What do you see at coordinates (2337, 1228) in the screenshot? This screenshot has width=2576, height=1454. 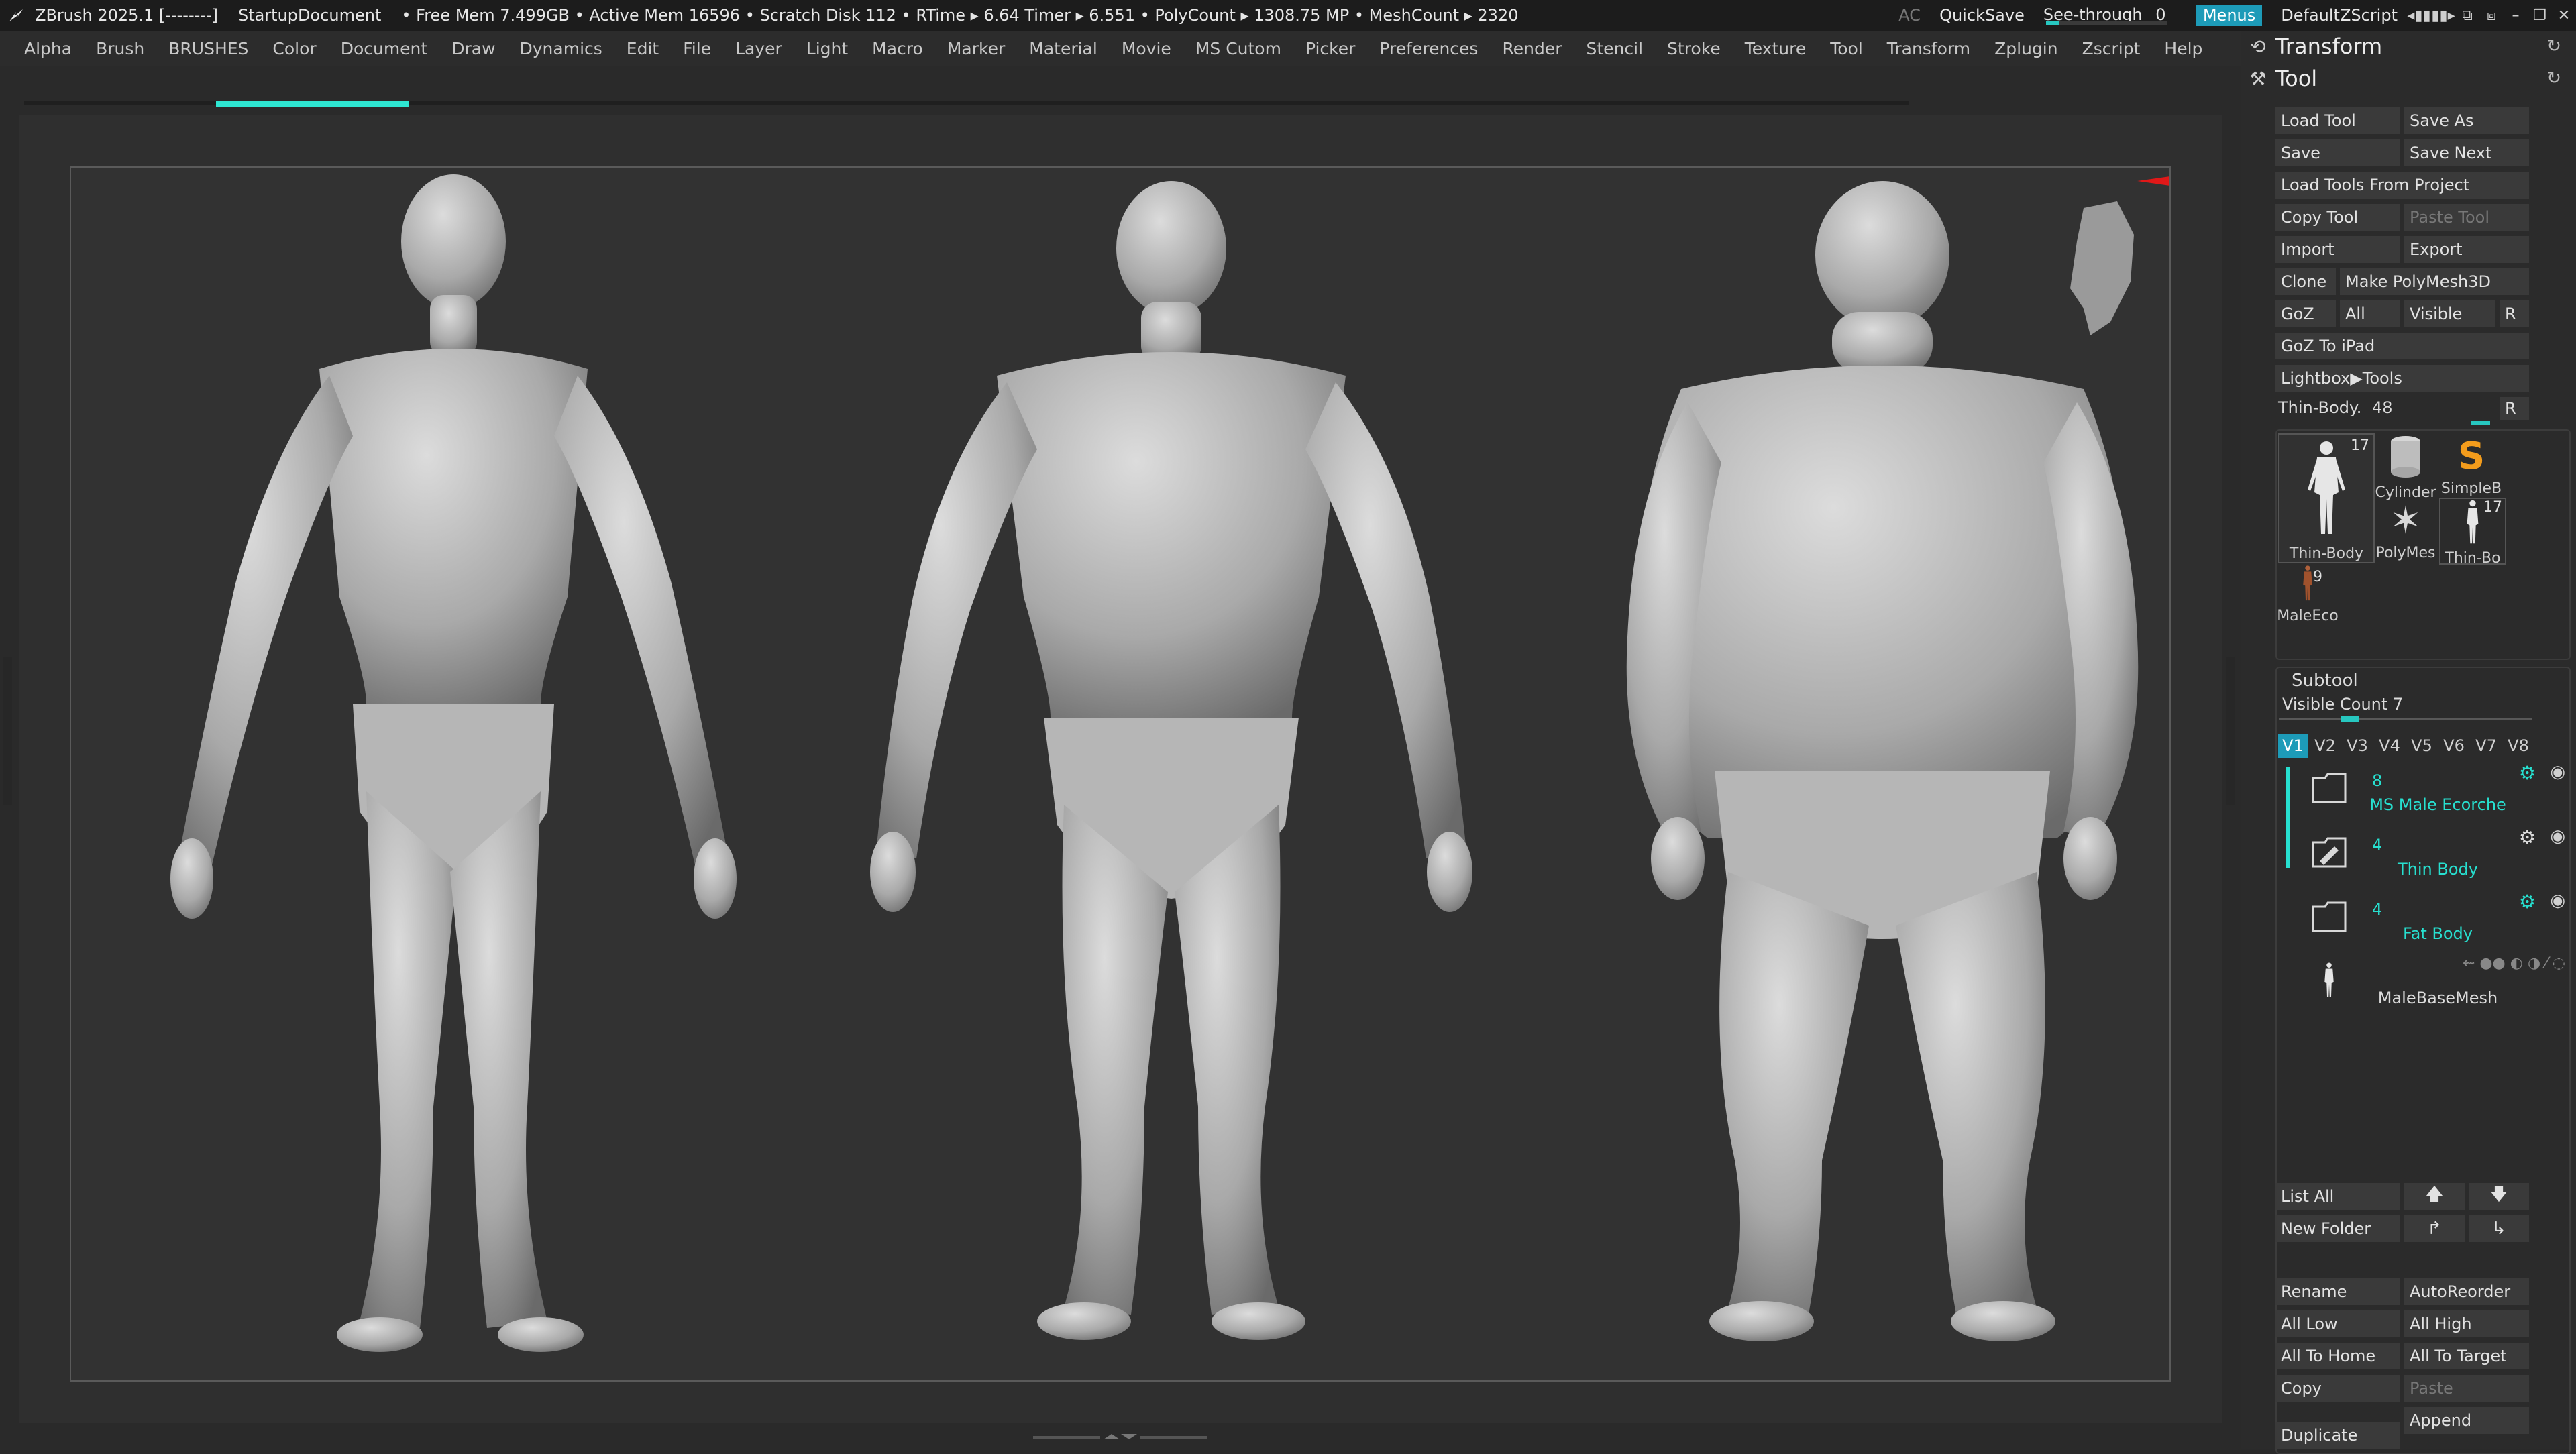 I see `new-folder-button: New Folder` at bounding box center [2337, 1228].